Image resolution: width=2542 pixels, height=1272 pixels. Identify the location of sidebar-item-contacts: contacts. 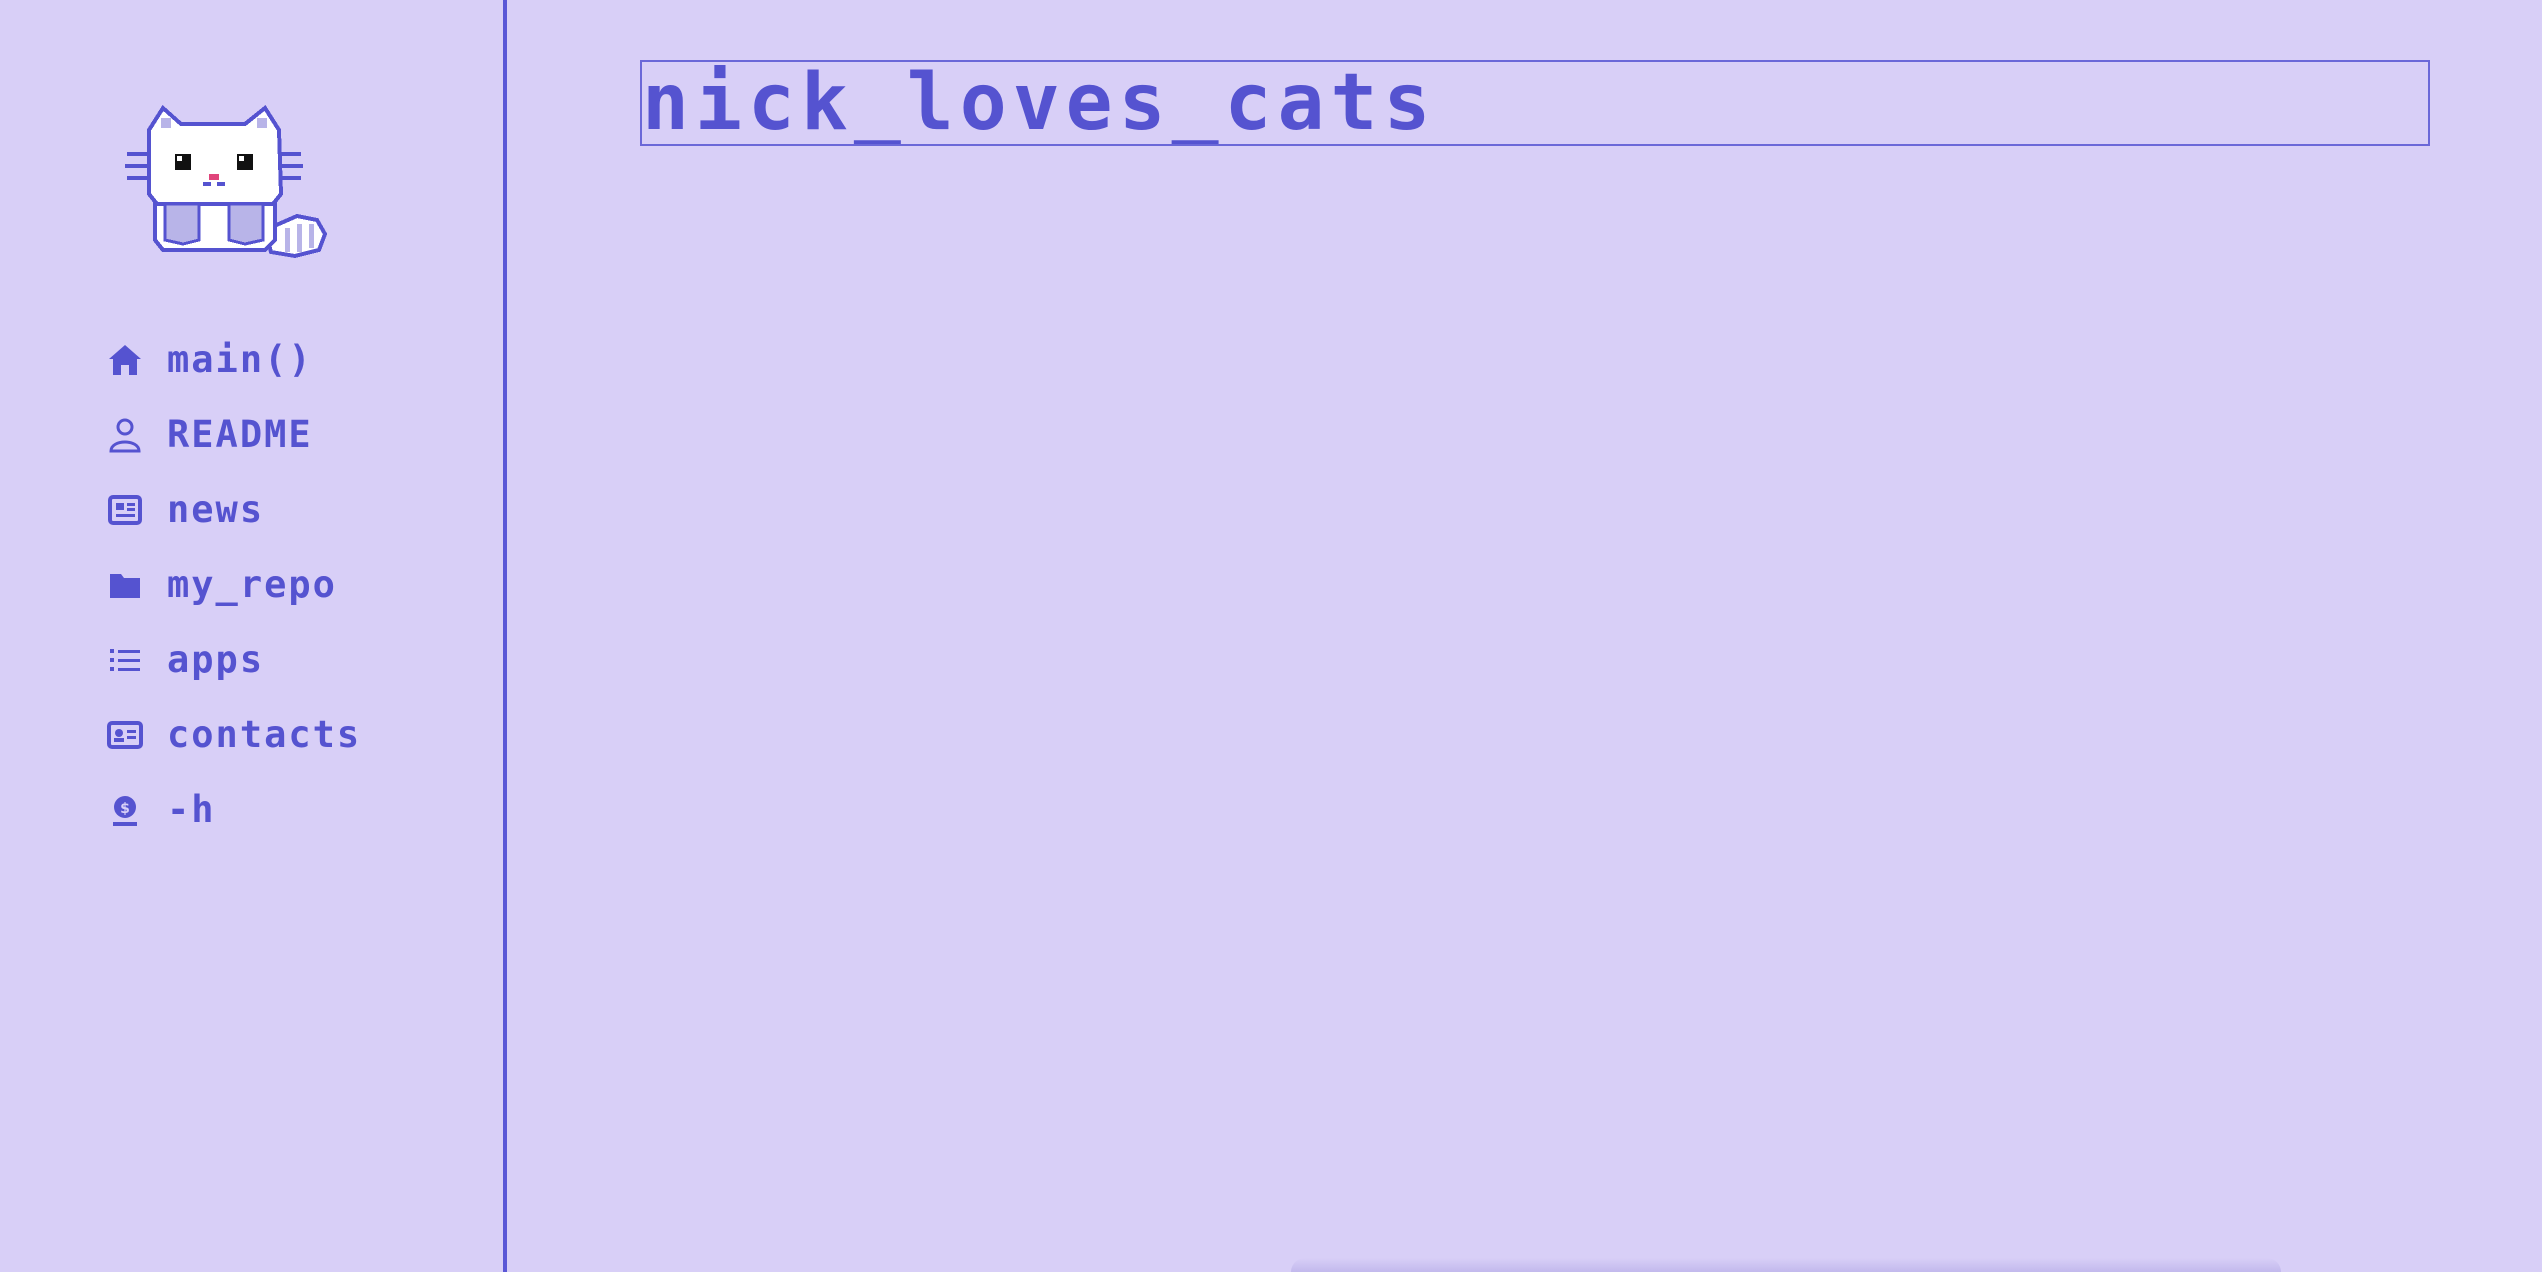
(233, 734).